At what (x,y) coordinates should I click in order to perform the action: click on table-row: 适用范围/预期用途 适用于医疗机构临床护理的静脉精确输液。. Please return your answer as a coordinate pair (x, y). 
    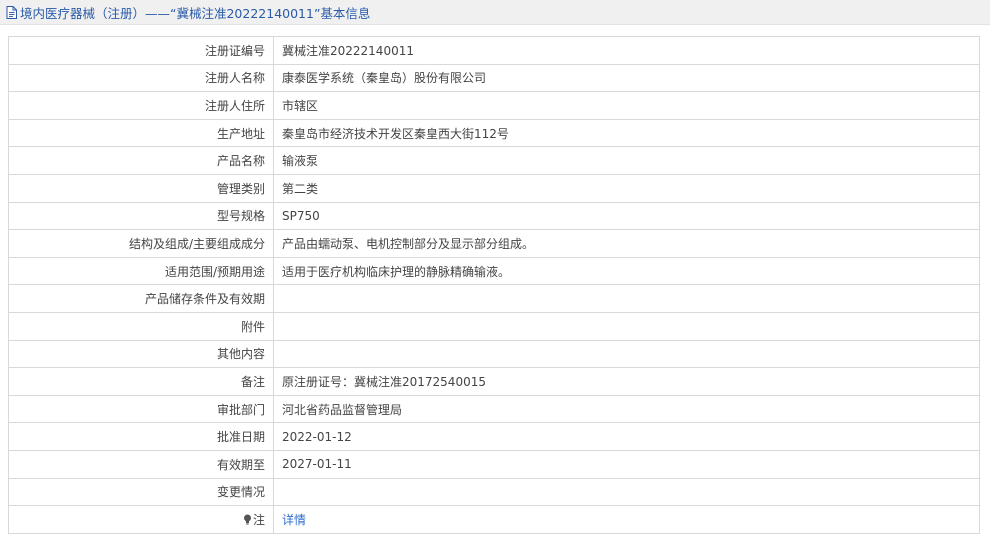
    Looking at the image, I should click on (494, 271).